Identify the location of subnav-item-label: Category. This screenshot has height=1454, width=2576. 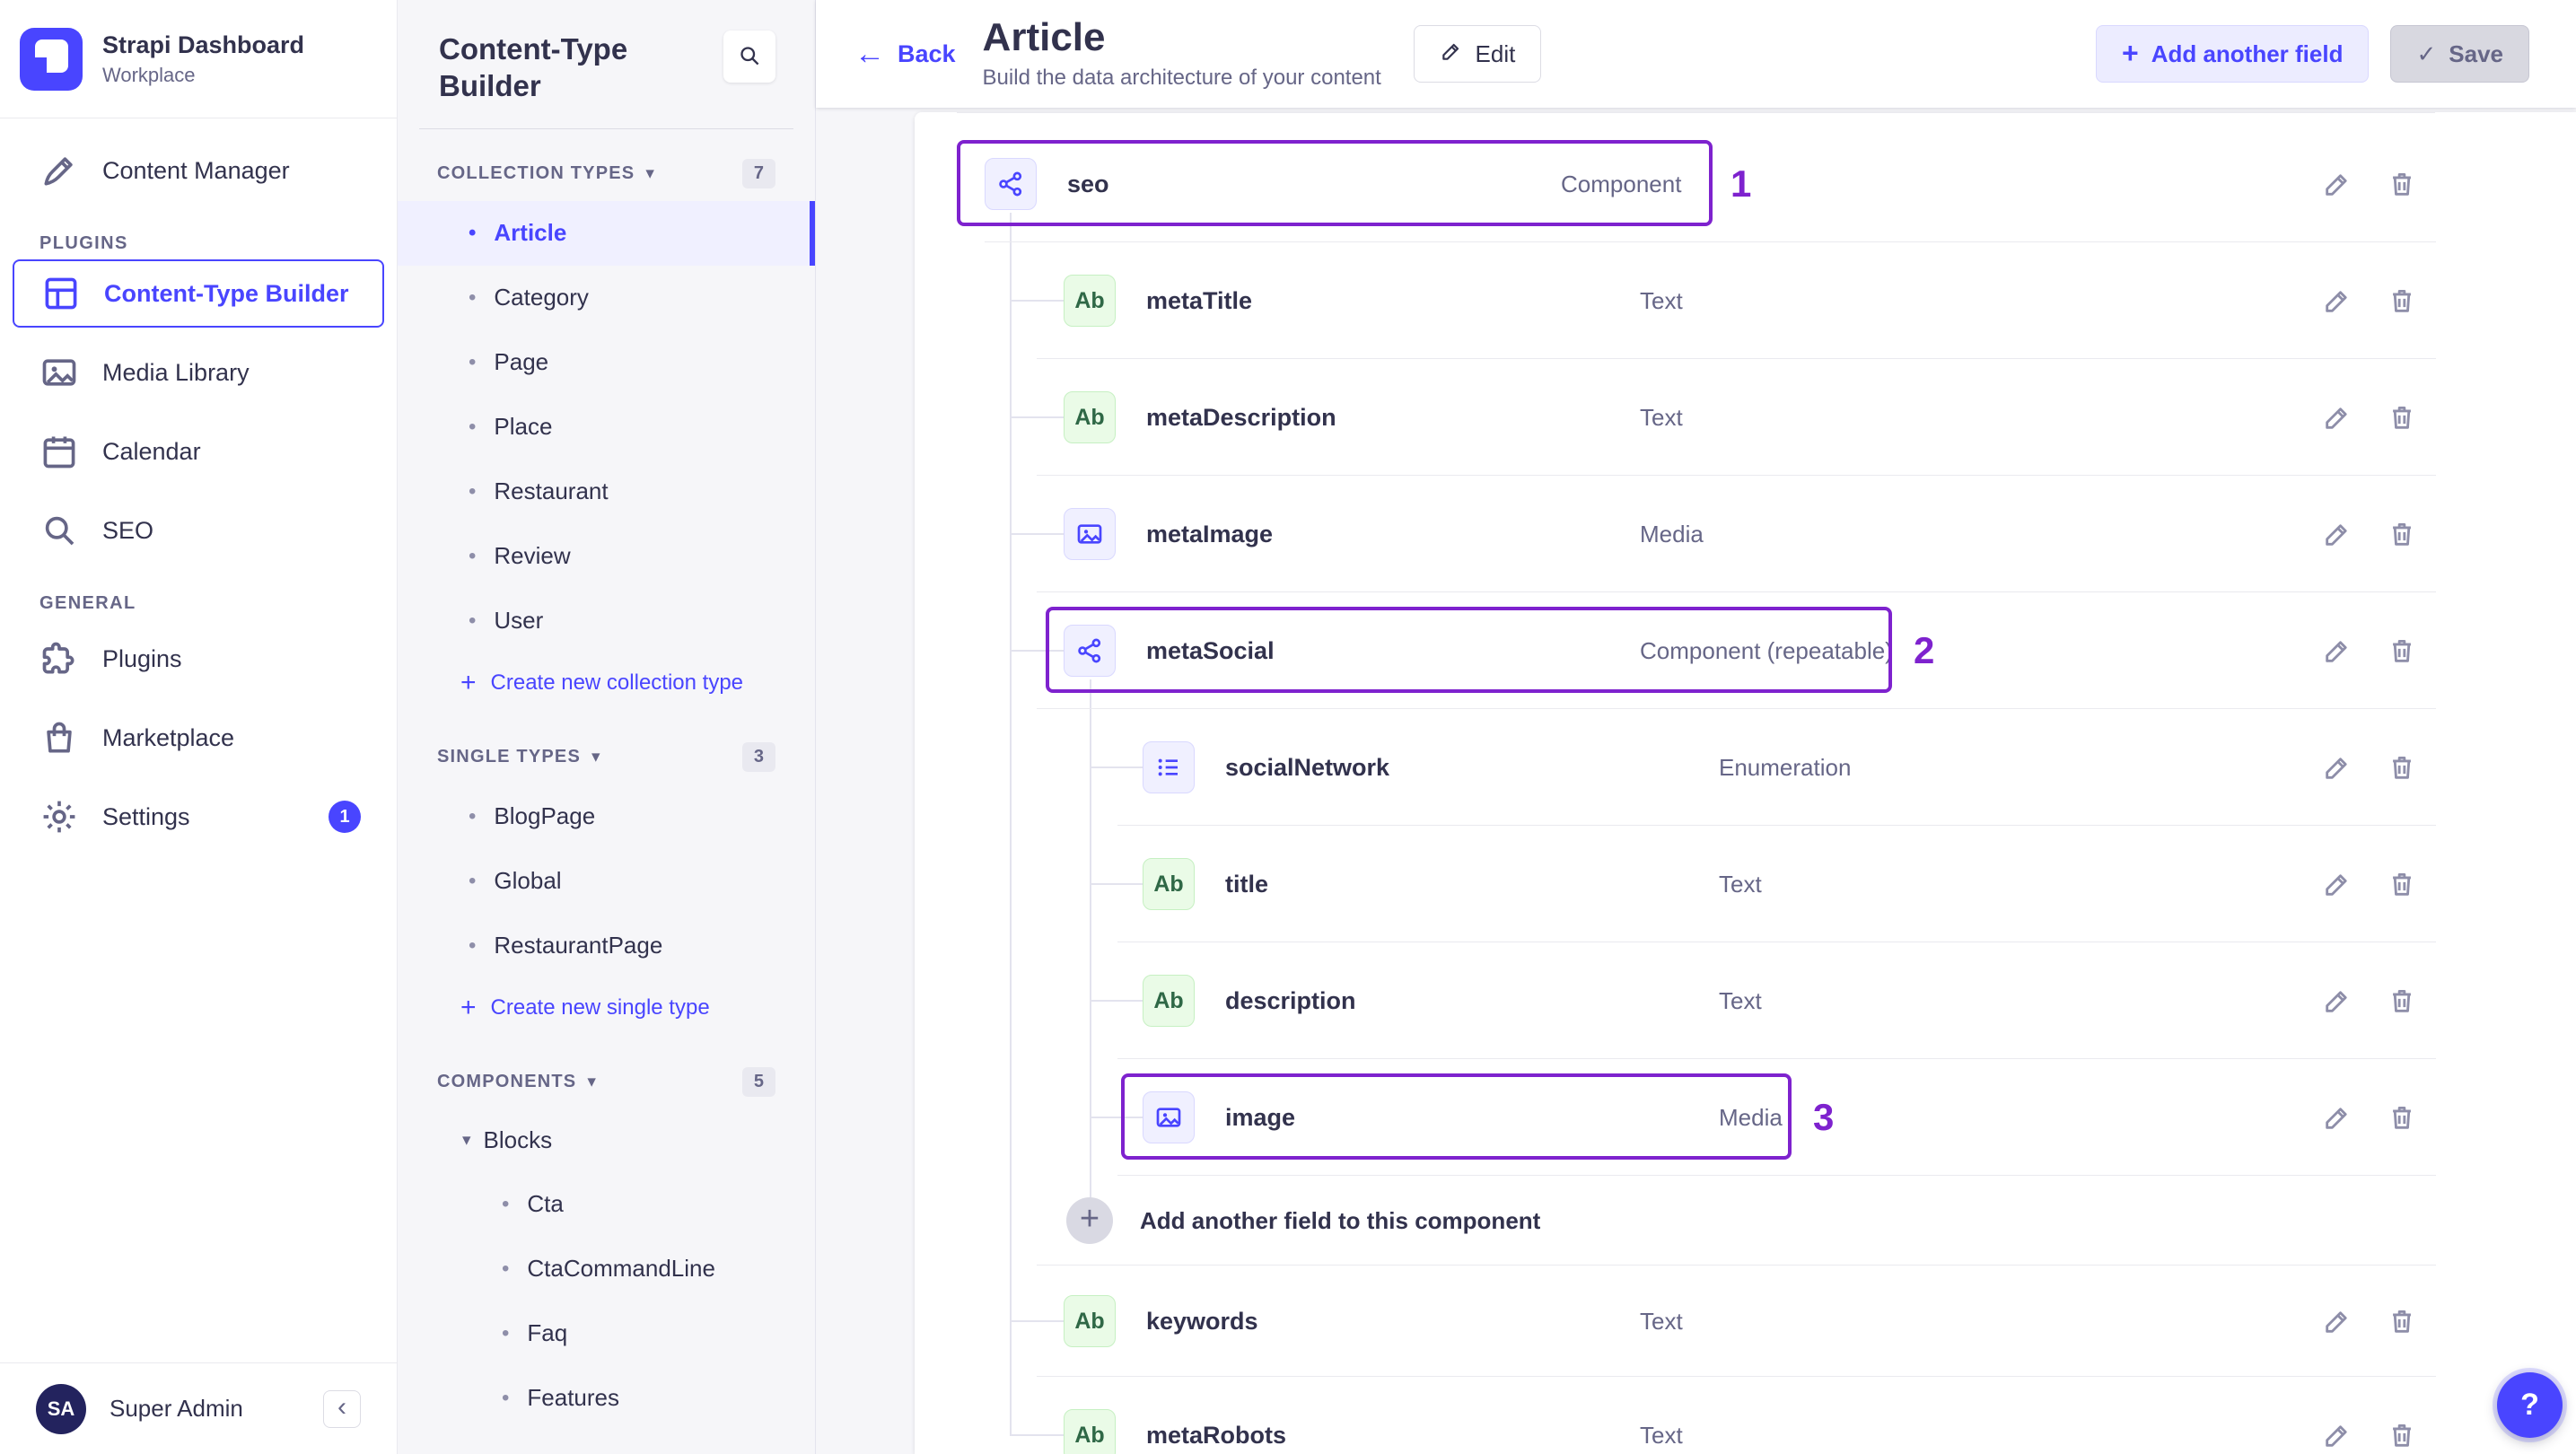
(541, 297).